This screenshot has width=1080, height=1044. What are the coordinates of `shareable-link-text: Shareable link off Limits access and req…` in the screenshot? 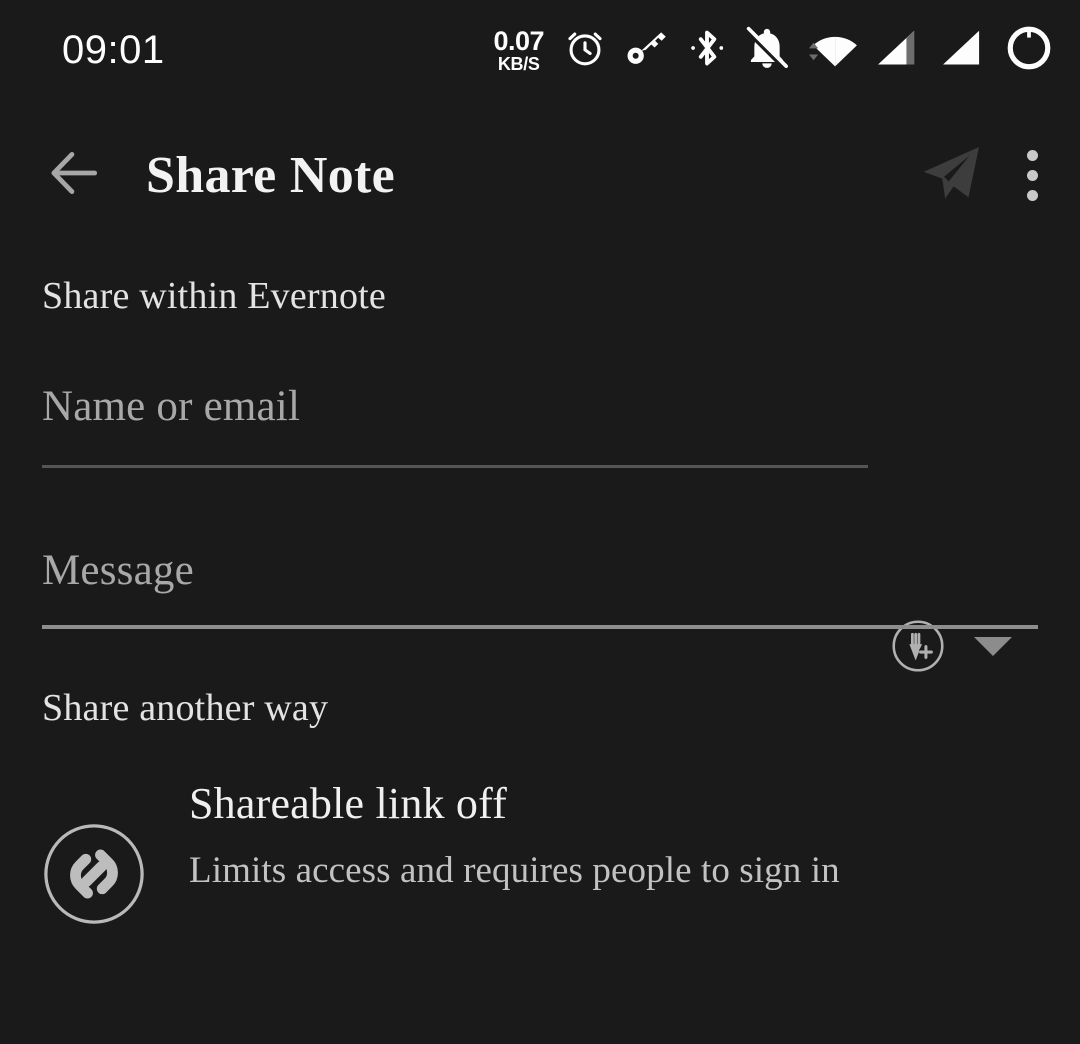 It's located at (514, 837).